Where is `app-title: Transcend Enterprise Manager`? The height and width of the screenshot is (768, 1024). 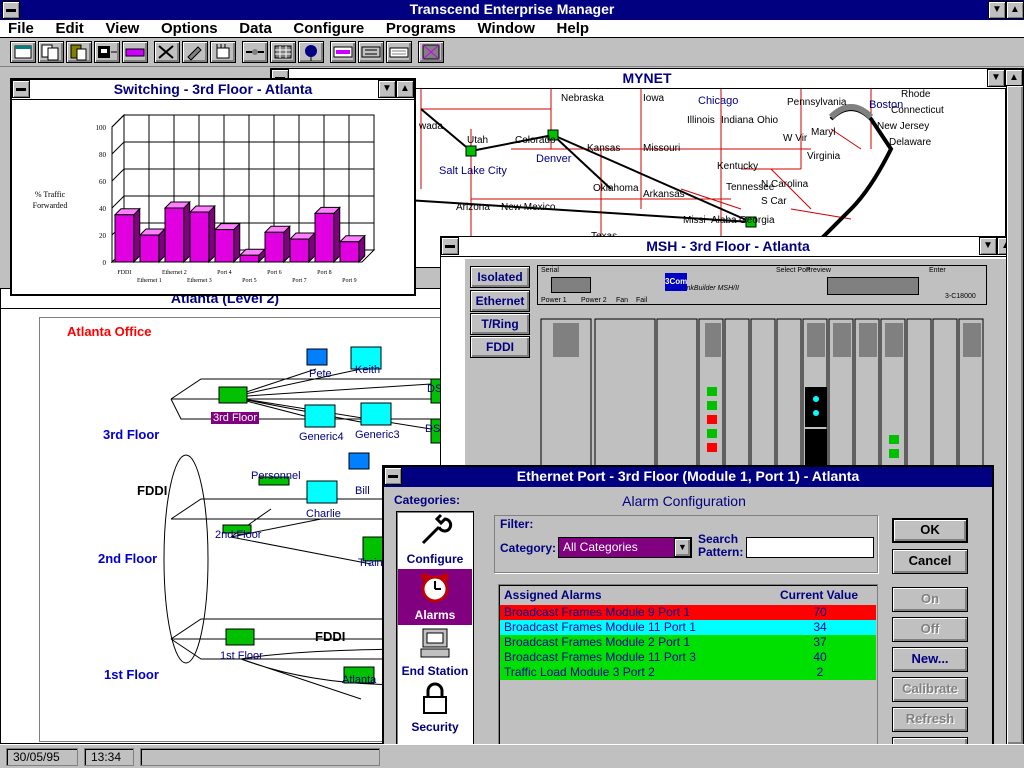
app-title: Transcend Enterprise Manager is located at coordinates (512, 9).